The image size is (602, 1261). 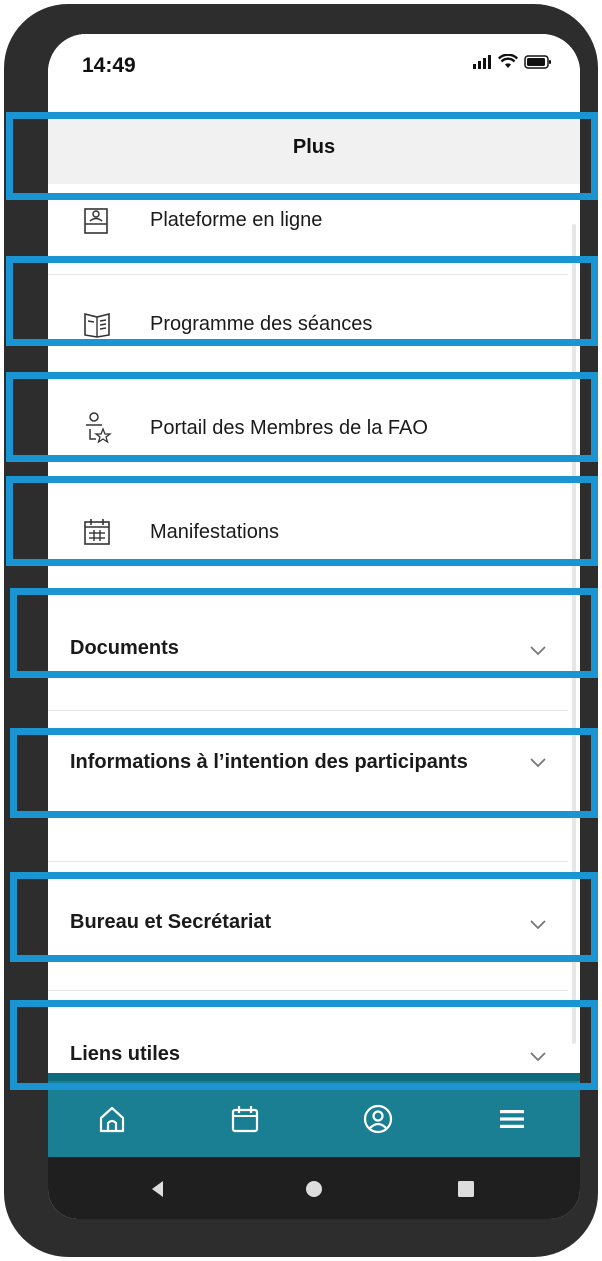 What do you see at coordinates (171, 922) in the screenshot?
I see `section-label: Bureau et Secrétariat` at bounding box center [171, 922].